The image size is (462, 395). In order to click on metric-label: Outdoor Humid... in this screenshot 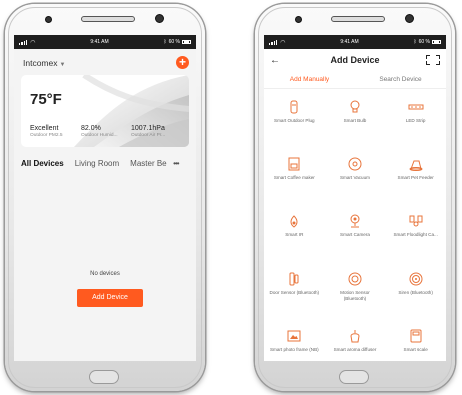, I will do `click(99, 135)`.